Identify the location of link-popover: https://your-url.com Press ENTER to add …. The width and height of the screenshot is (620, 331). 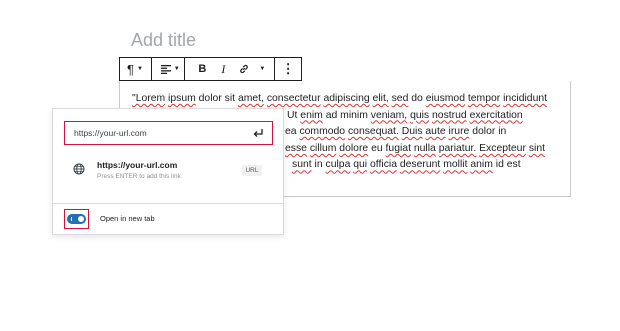
(168, 171).